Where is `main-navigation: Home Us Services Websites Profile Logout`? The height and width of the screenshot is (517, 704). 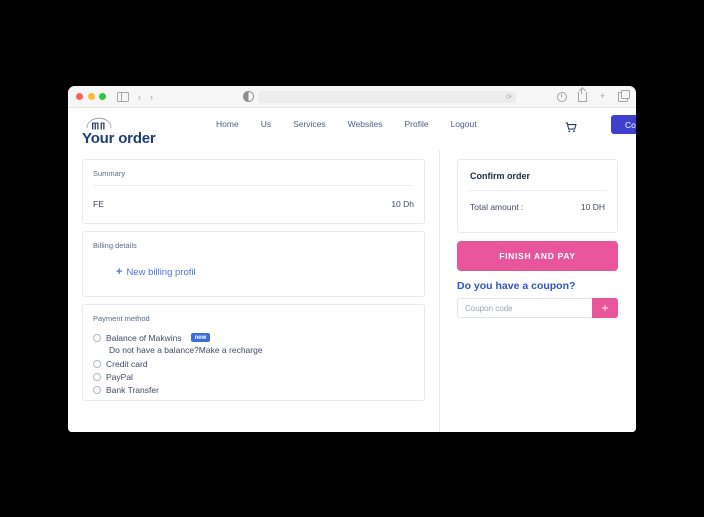
main-navigation: Home Us Services Websites Profile Logout is located at coordinates (346, 124).